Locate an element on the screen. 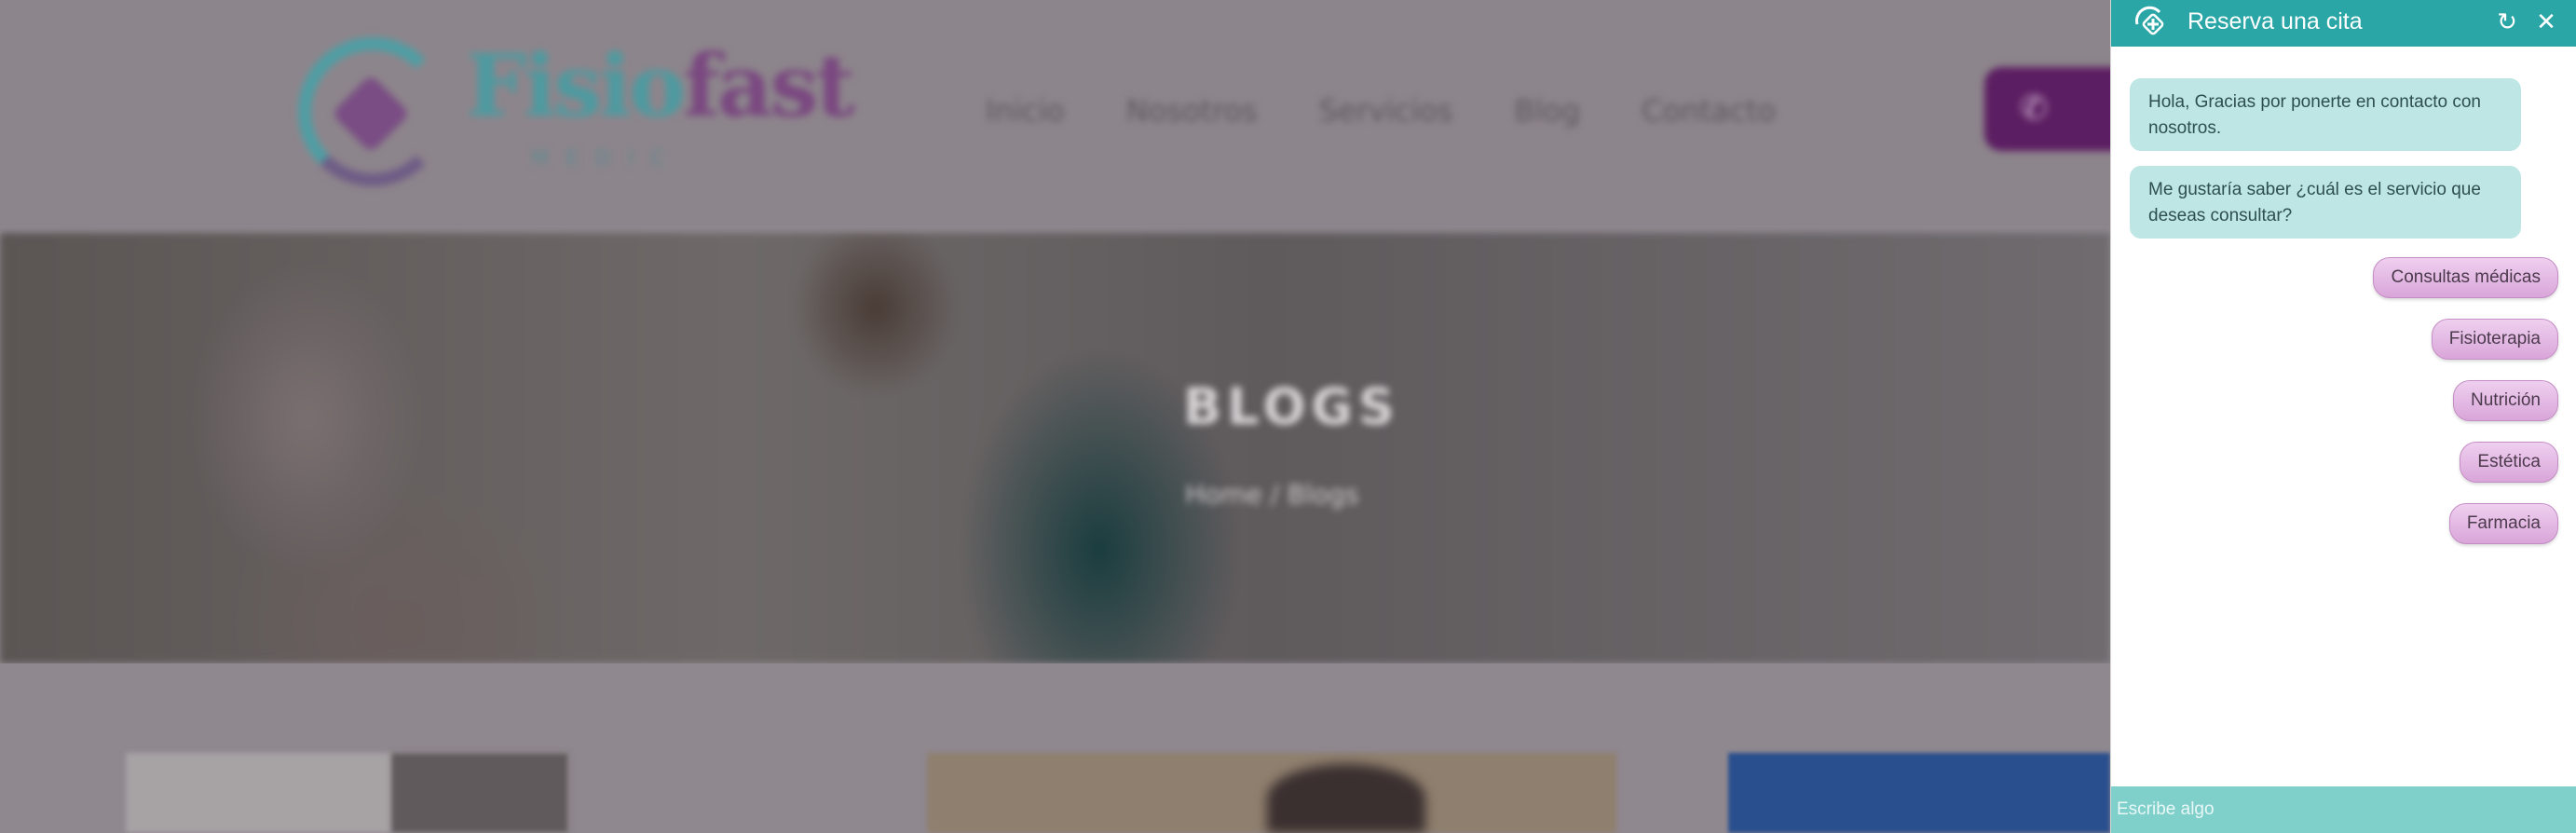 This screenshot has height=833, width=2576. phone-icon: ✆ is located at coordinates (2034, 108).